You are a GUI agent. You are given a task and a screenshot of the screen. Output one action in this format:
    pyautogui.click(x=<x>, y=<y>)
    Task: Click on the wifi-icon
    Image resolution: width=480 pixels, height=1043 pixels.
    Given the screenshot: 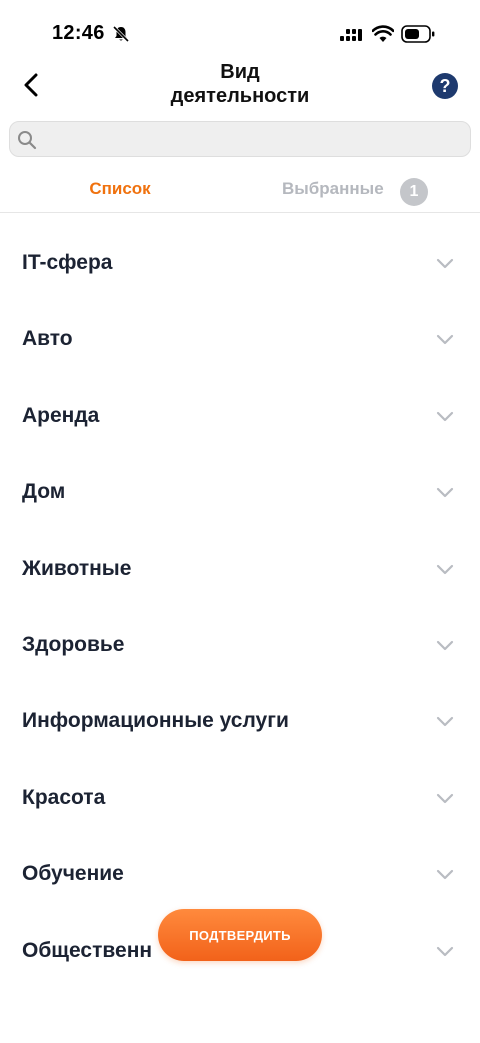 What is the action you would take?
    pyautogui.click(x=383, y=33)
    